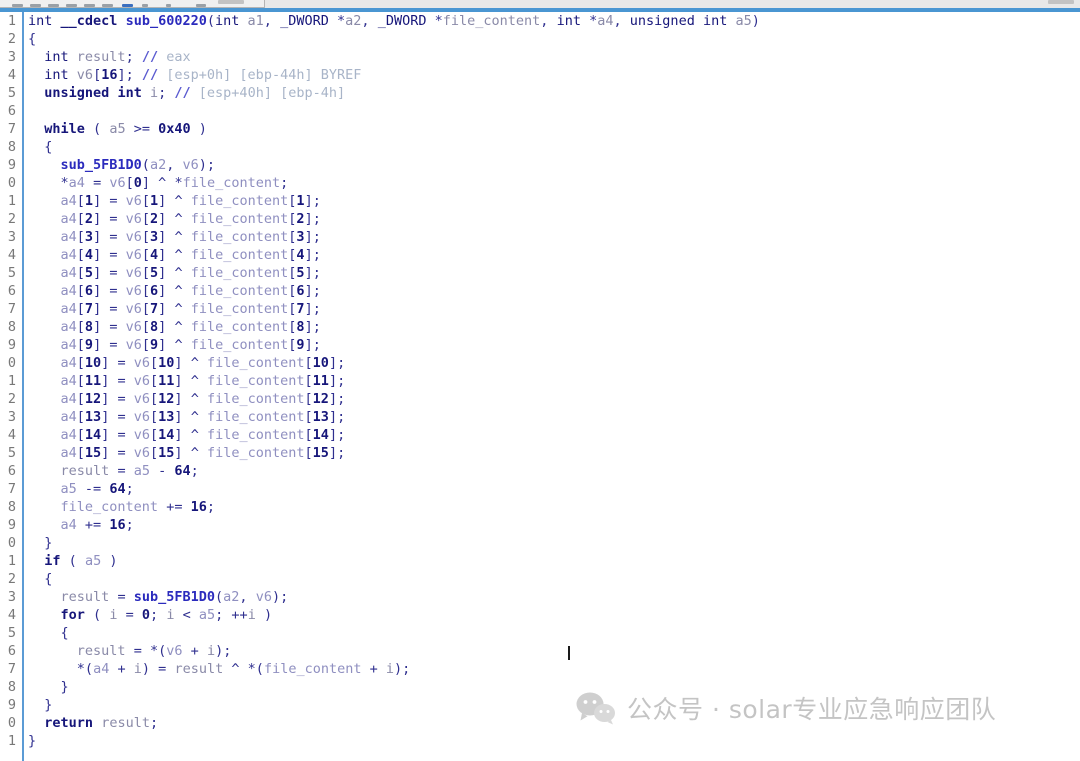 This screenshot has width=1080, height=761. What do you see at coordinates (540, 723) in the screenshot?
I see `code-line: 0 return result;` at bounding box center [540, 723].